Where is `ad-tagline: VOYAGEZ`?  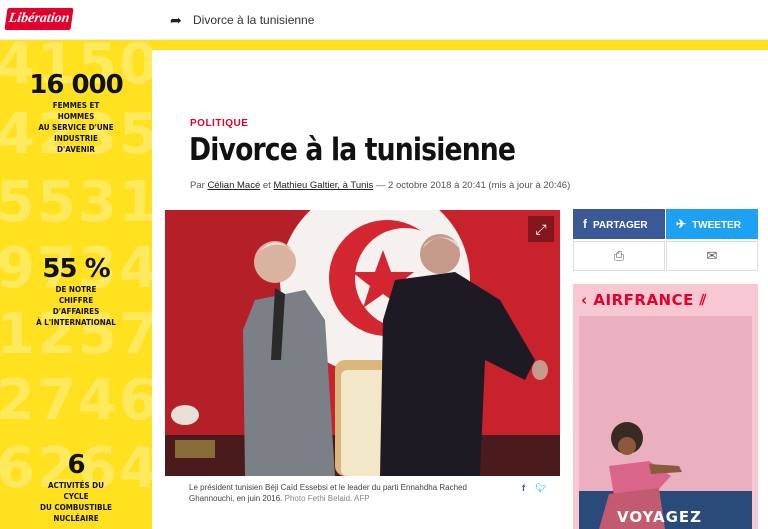 ad-tagline: VOYAGEZ is located at coordinates (660, 517).